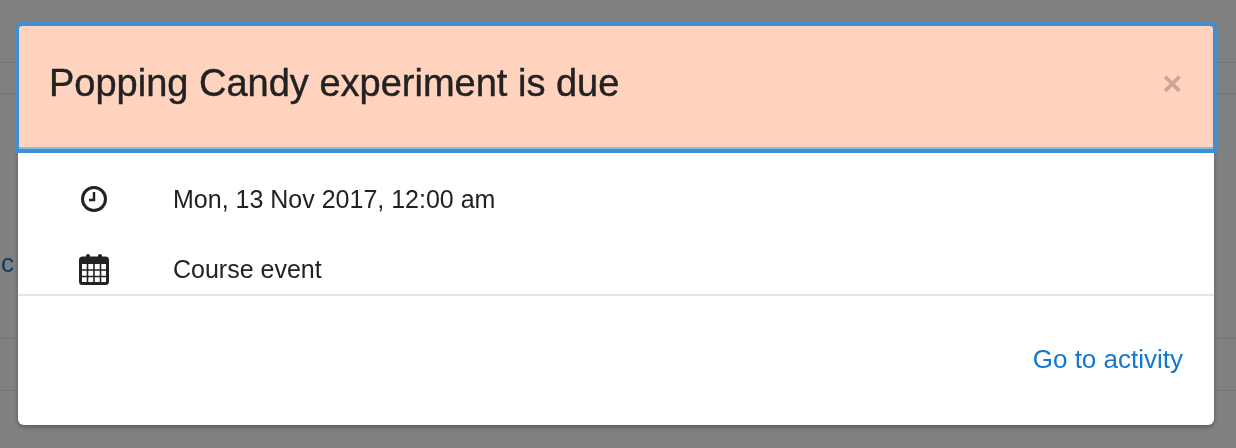  Describe the element at coordinates (1107, 359) in the screenshot. I see `activity-link: Go to activity` at that location.